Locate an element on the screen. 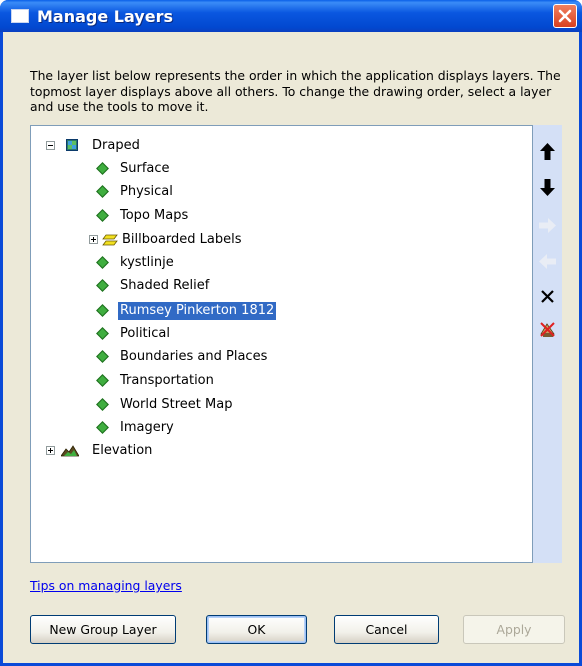 Image resolution: width=582 pixels, height=666 pixels. close-button is located at coordinates (565, 16).